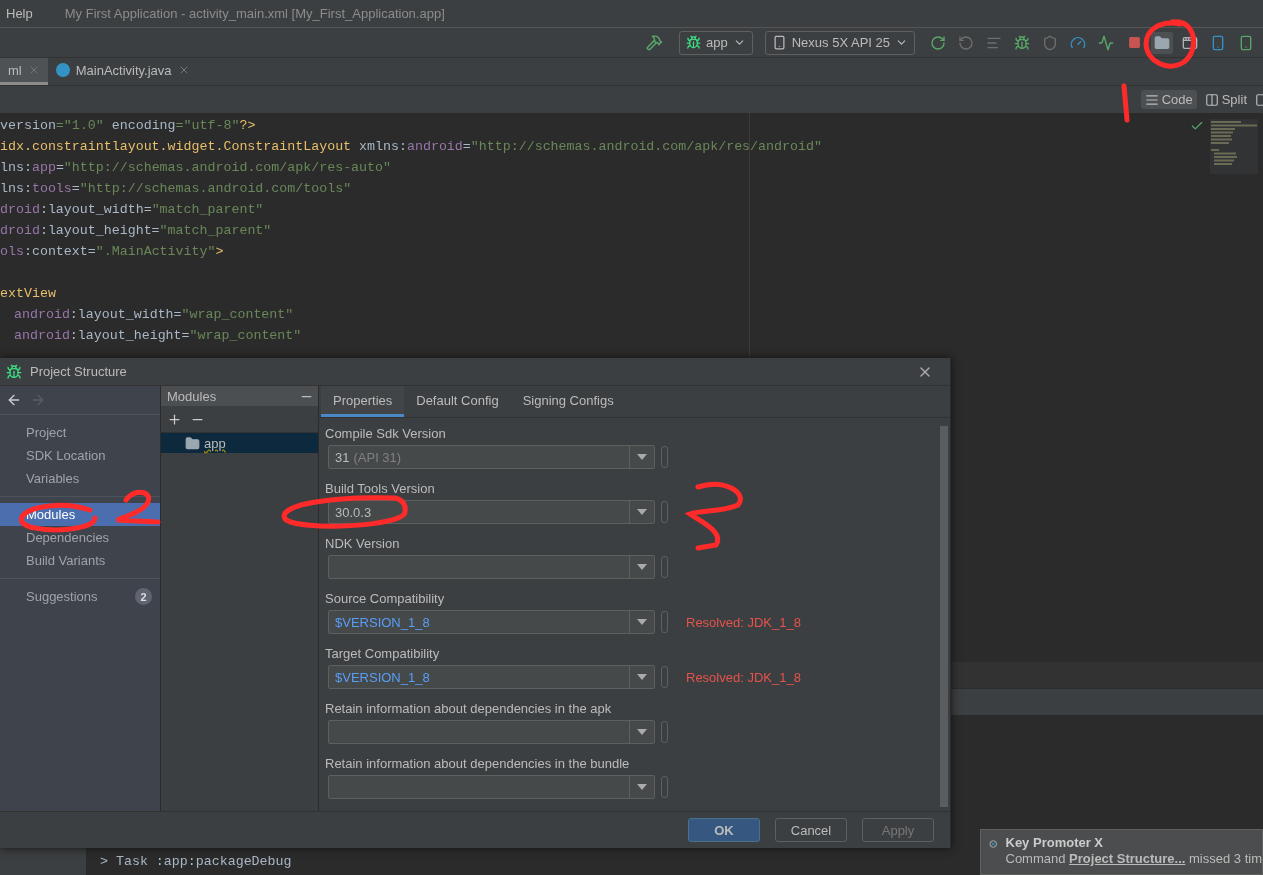 Image resolution: width=1263 pixels, height=875 pixels. What do you see at coordinates (1234, 146) in the screenshot?
I see `minimap-drawing` at bounding box center [1234, 146].